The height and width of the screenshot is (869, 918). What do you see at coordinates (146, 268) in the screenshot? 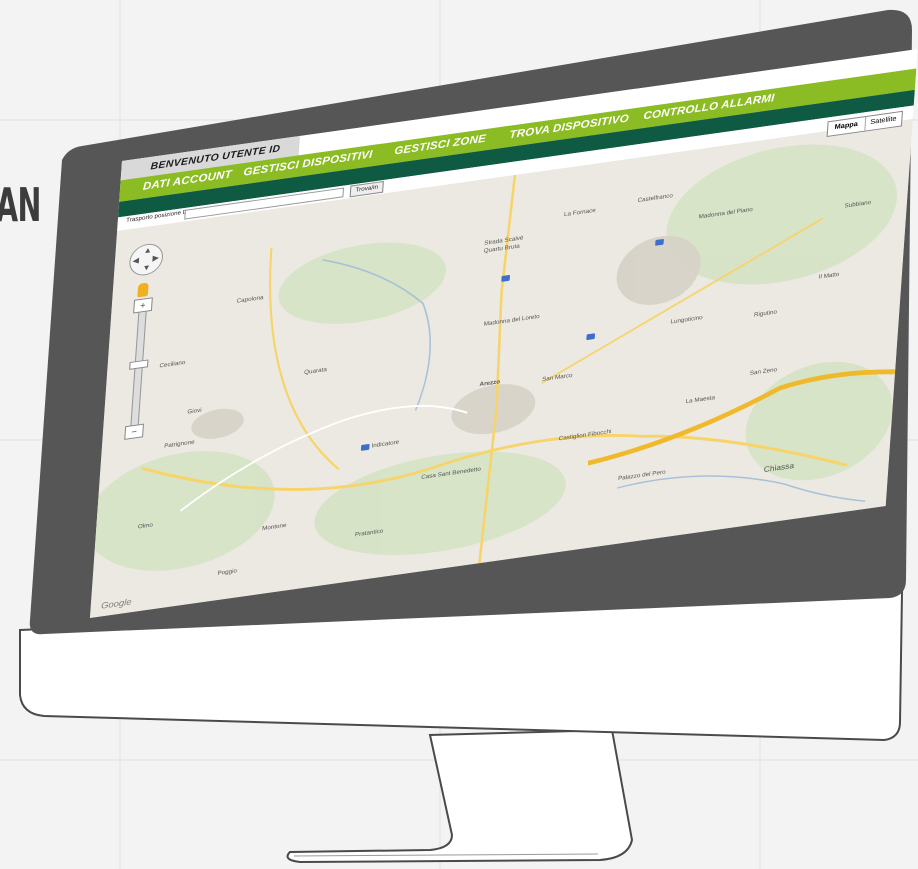
I see `pan-down-icon: ▼` at bounding box center [146, 268].